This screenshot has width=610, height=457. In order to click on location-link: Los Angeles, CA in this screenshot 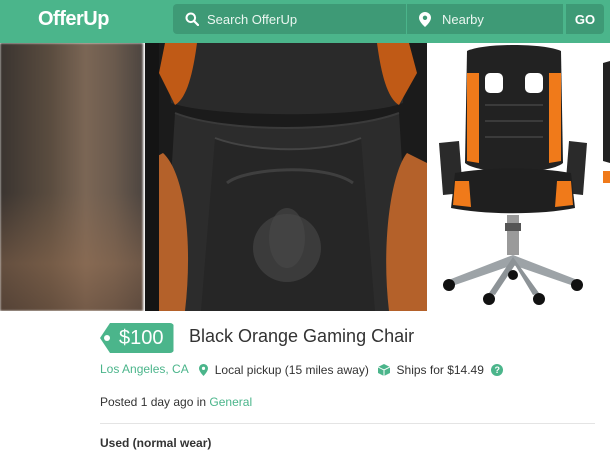, I will do `click(144, 369)`.